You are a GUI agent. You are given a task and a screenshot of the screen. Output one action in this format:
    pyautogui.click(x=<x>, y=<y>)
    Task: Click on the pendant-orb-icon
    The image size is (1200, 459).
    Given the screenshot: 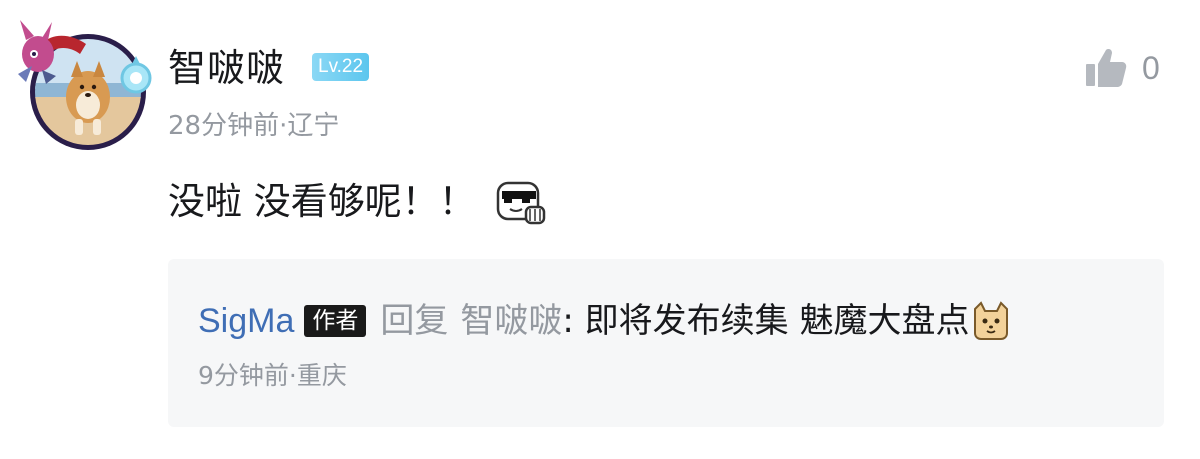 What is the action you would take?
    pyautogui.click(x=136, y=75)
    